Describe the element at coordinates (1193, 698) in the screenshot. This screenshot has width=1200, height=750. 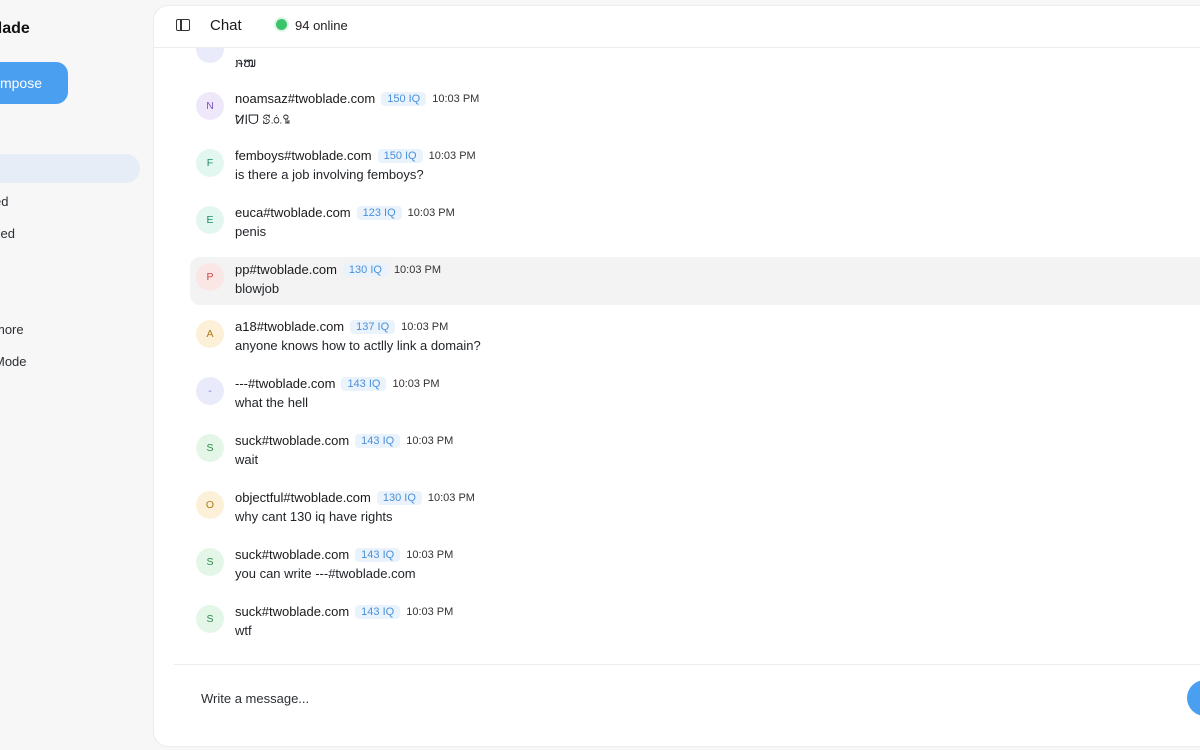
I see `send-button` at that location.